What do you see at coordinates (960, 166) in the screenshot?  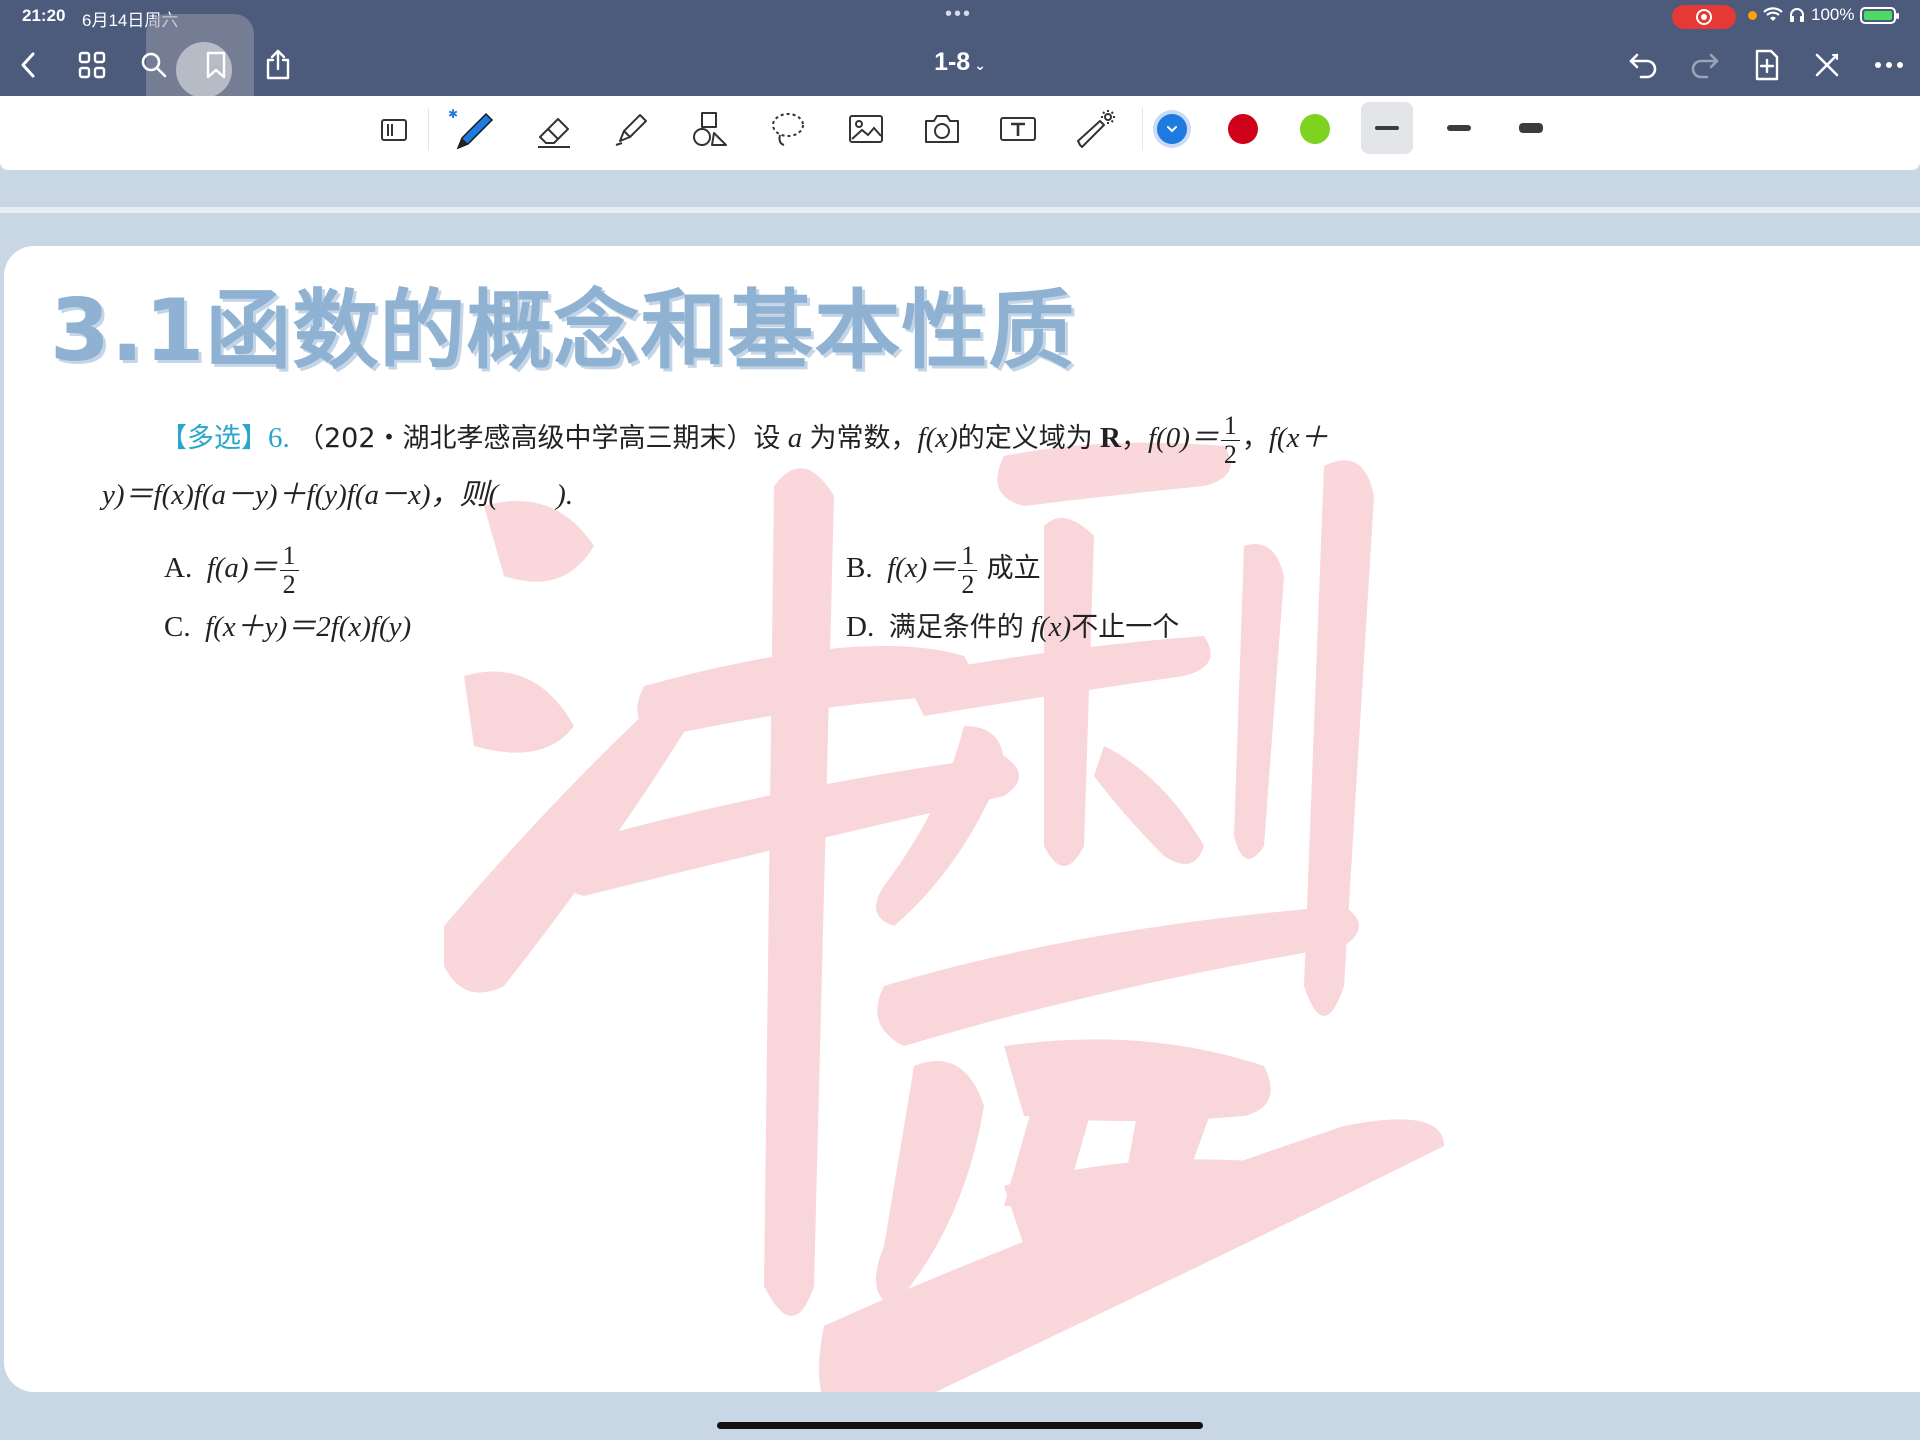 I see `previous-page-edge` at bounding box center [960, 166].